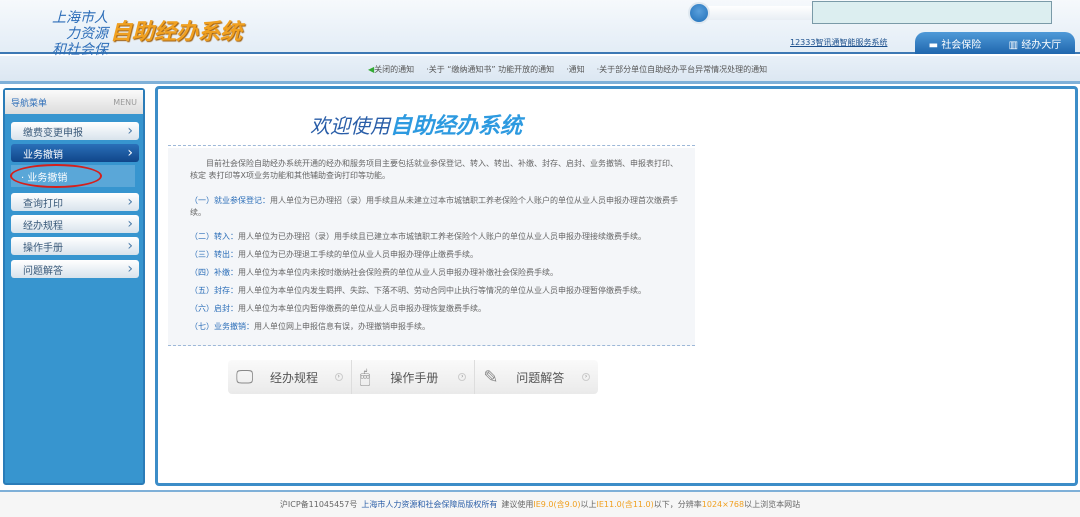 The image size is (1080, 517). I want to click on quick-link-manual: 🖱 操作手册 ›, so click(414, 377).